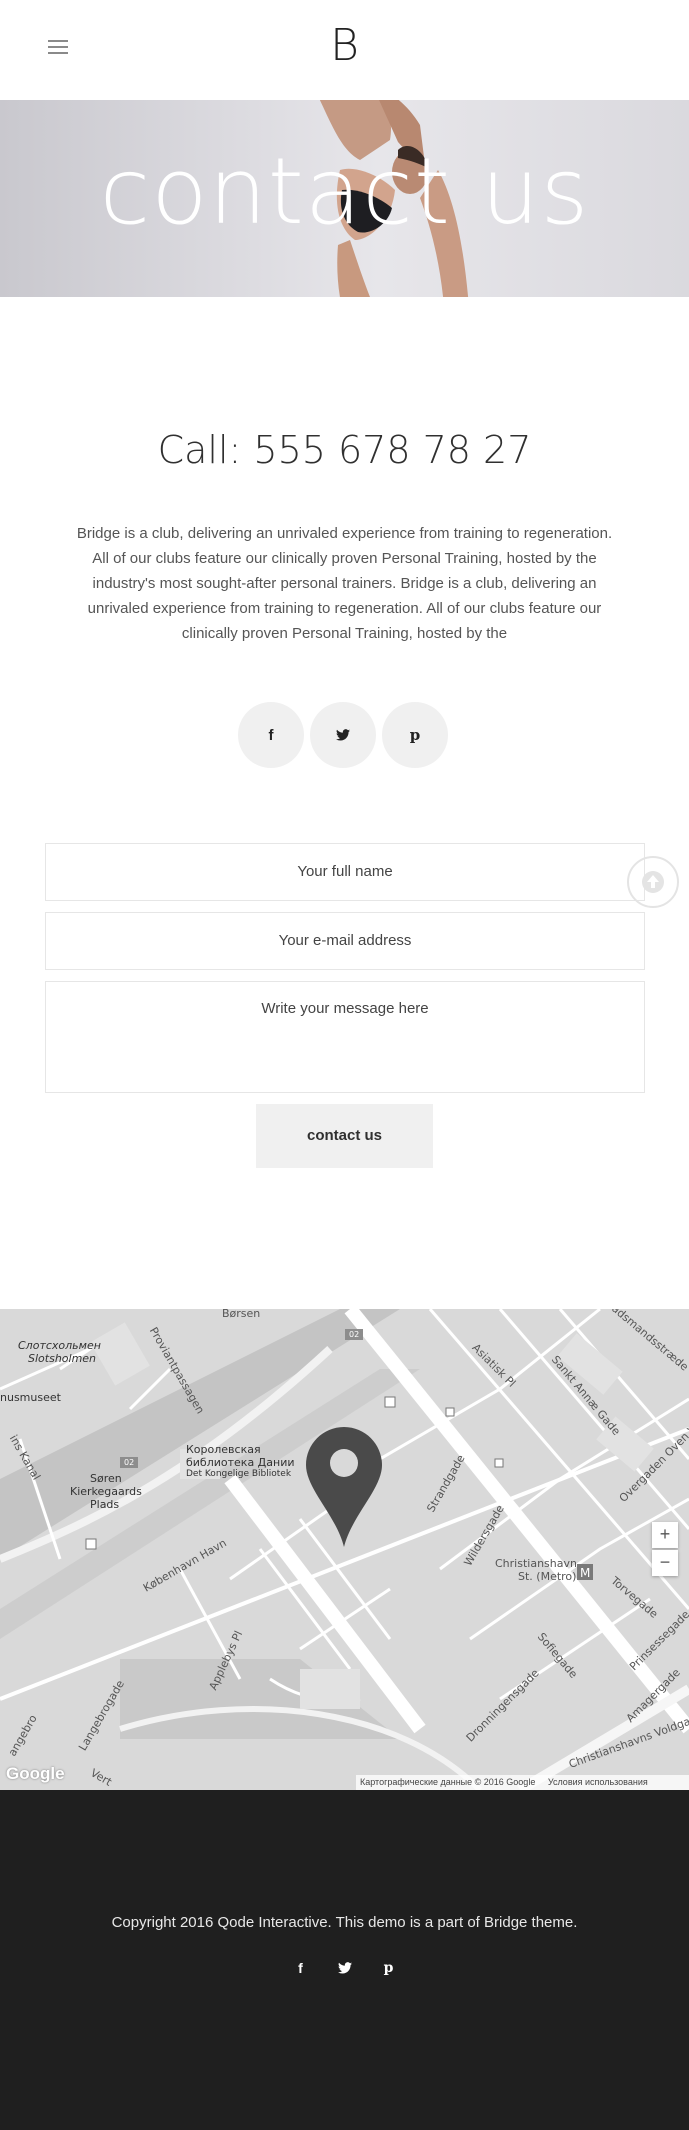 The image size is (689, 2130). Describe the element at coordinates (223, 1449) in the screenshot. I see `map-label: Королевская` at that location.